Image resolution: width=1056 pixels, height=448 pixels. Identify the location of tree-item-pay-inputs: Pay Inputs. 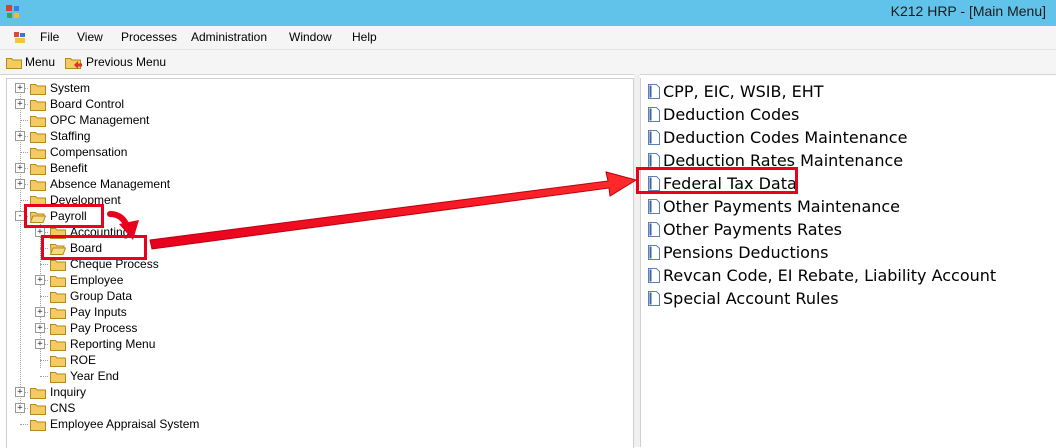
(88, 312).